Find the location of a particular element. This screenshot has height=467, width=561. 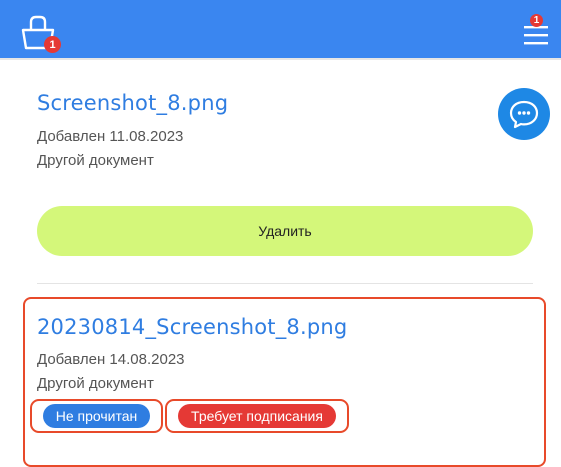

document-added-date: Добавлен 11.08.2023 is located at coordinates (110, 136).